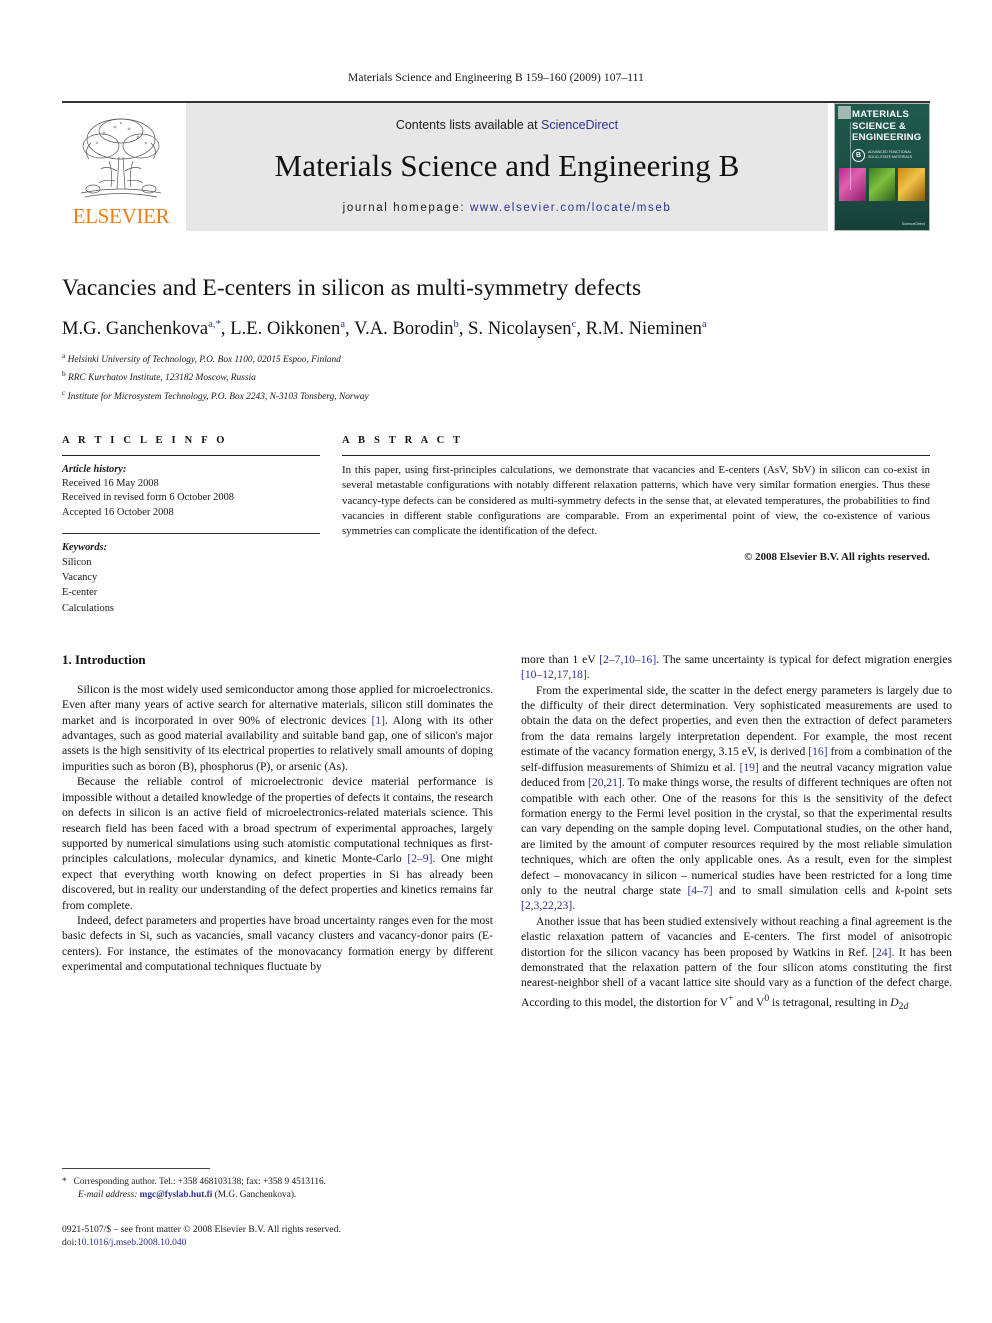  I want to click on homepage-url-link: www.elsevier.com/locate/mseb, so click(570, 208).